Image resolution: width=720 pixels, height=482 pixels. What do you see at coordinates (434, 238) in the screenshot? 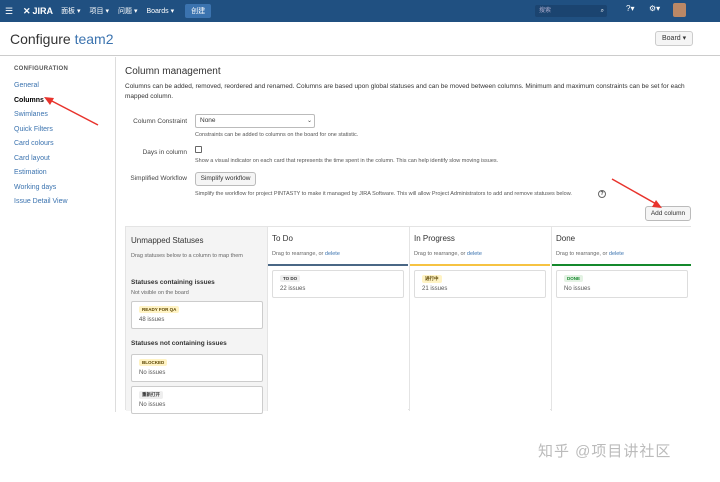
I see `column-title: In Progress` at bounding box center [434, 238].